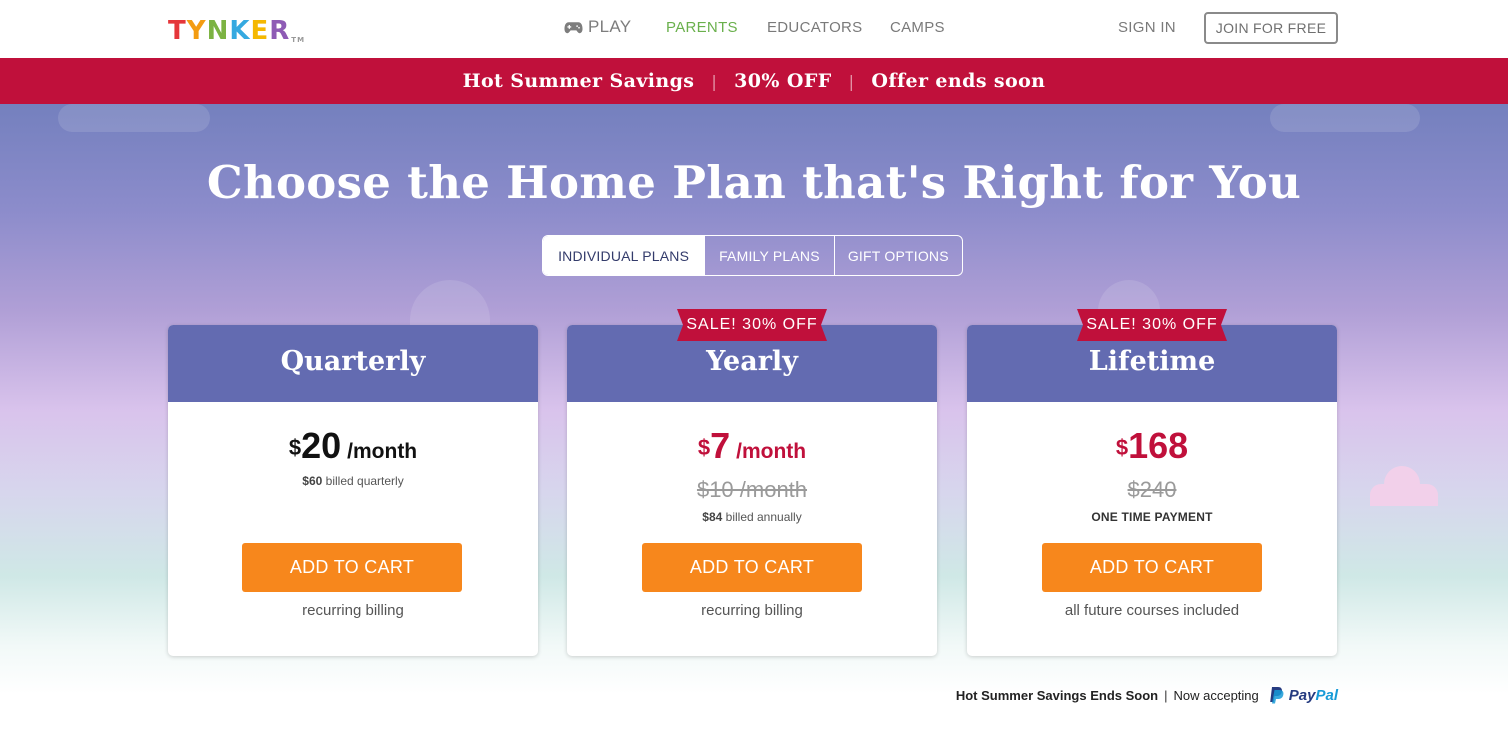 Image resolution: width=1508 pixels, height=741 pixels. What do you see at coordinates (1404, 486) in the screenshot?
I see `pink-cloud-decoration` at bounding box center [1404, 486].